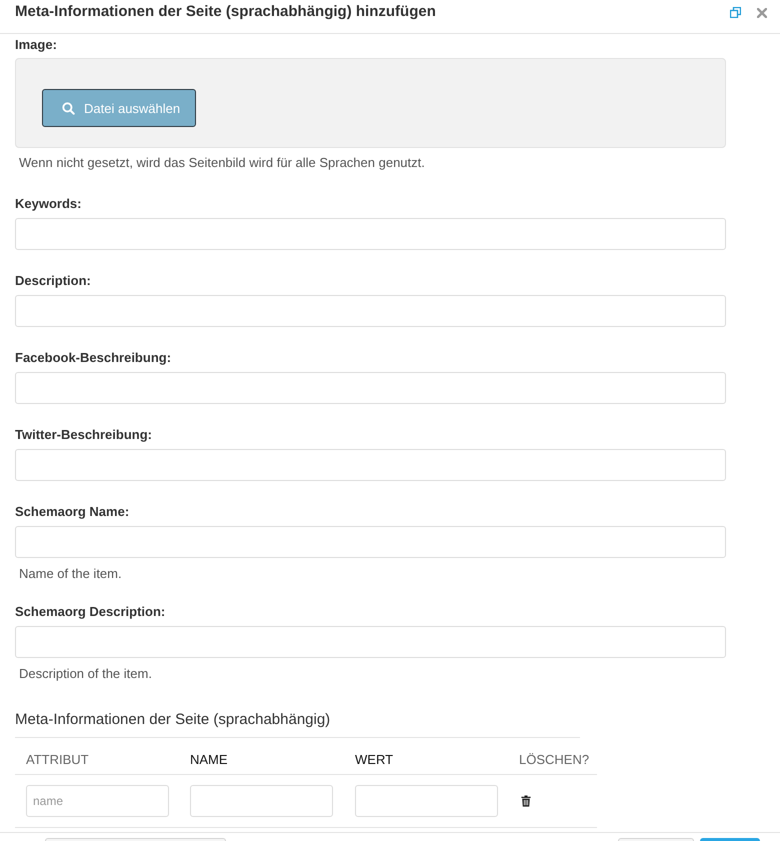 This screenshot has width=780, height=841. Describe the element at coordinates (526, 801) in the screenshot. I see `trash-icon` at that location.